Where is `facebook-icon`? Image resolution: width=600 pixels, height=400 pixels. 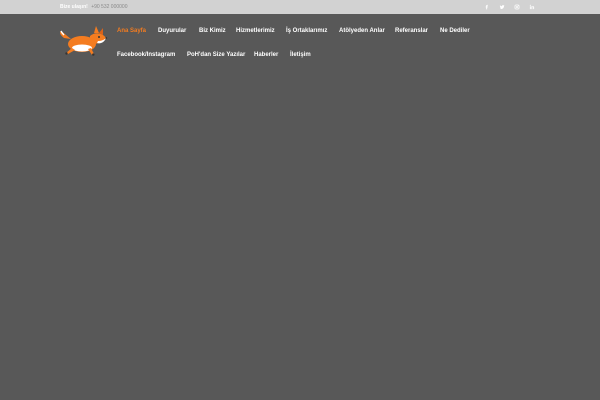
facebook-icon is located at coordinates (487, 7).